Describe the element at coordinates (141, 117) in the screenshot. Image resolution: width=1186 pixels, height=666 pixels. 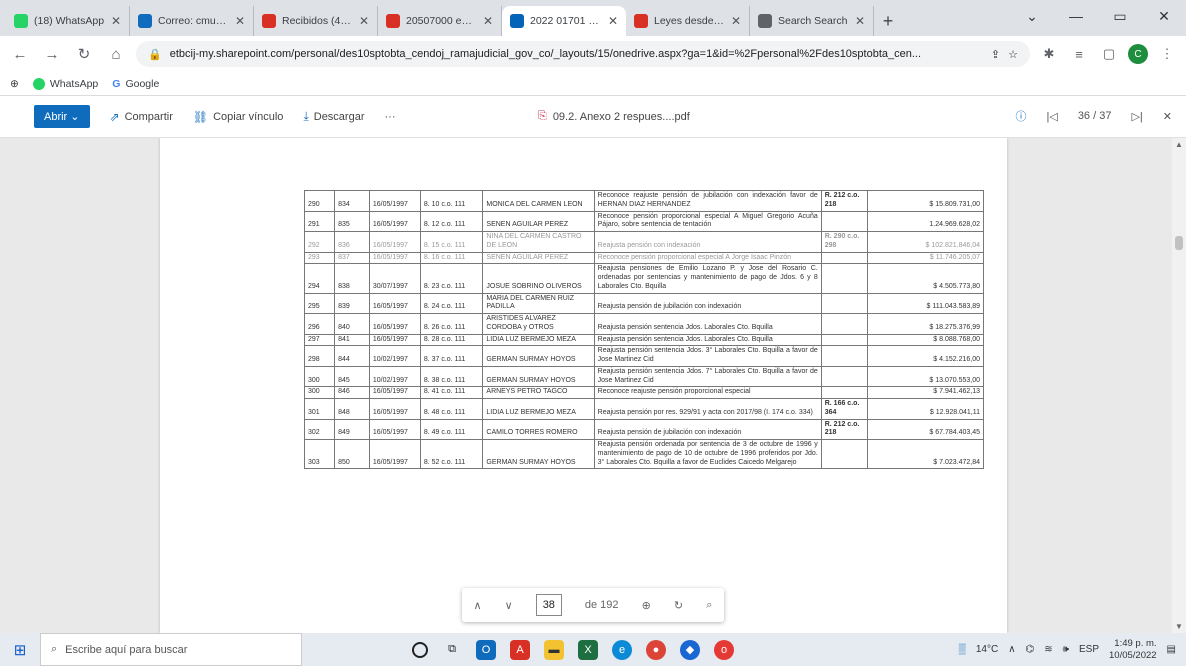
I see `share-button: ⇗ Compartir` at that location.